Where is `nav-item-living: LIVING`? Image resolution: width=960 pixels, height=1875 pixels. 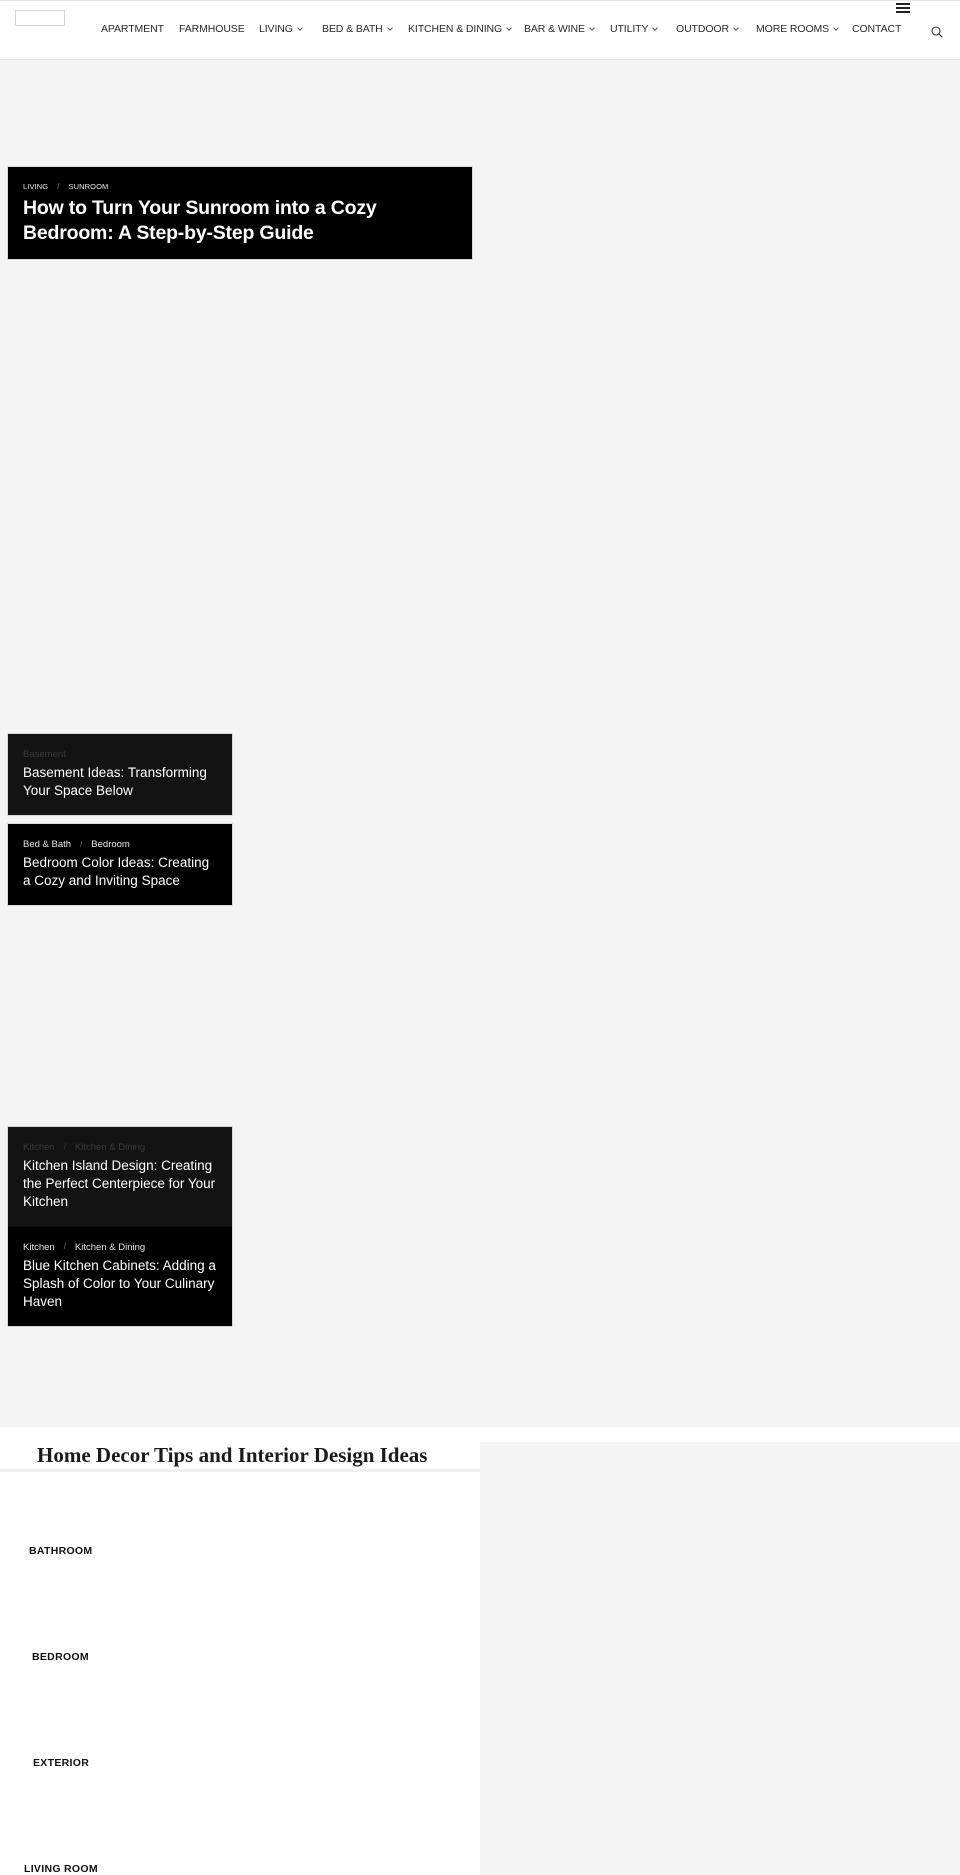
nav-item-living: LIVING is located at coordinates (281, 29).